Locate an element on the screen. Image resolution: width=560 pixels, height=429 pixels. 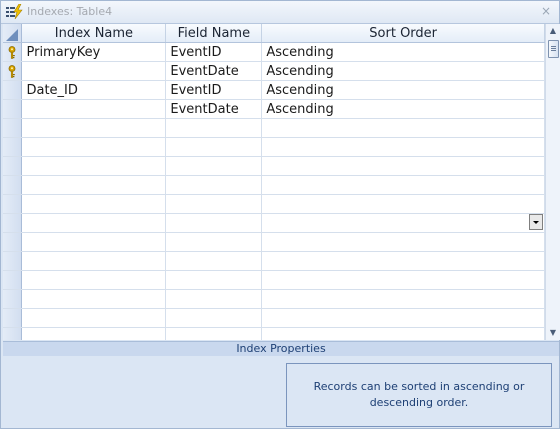
sort-order-dropdown-icon is located at coordinates (536, 222).